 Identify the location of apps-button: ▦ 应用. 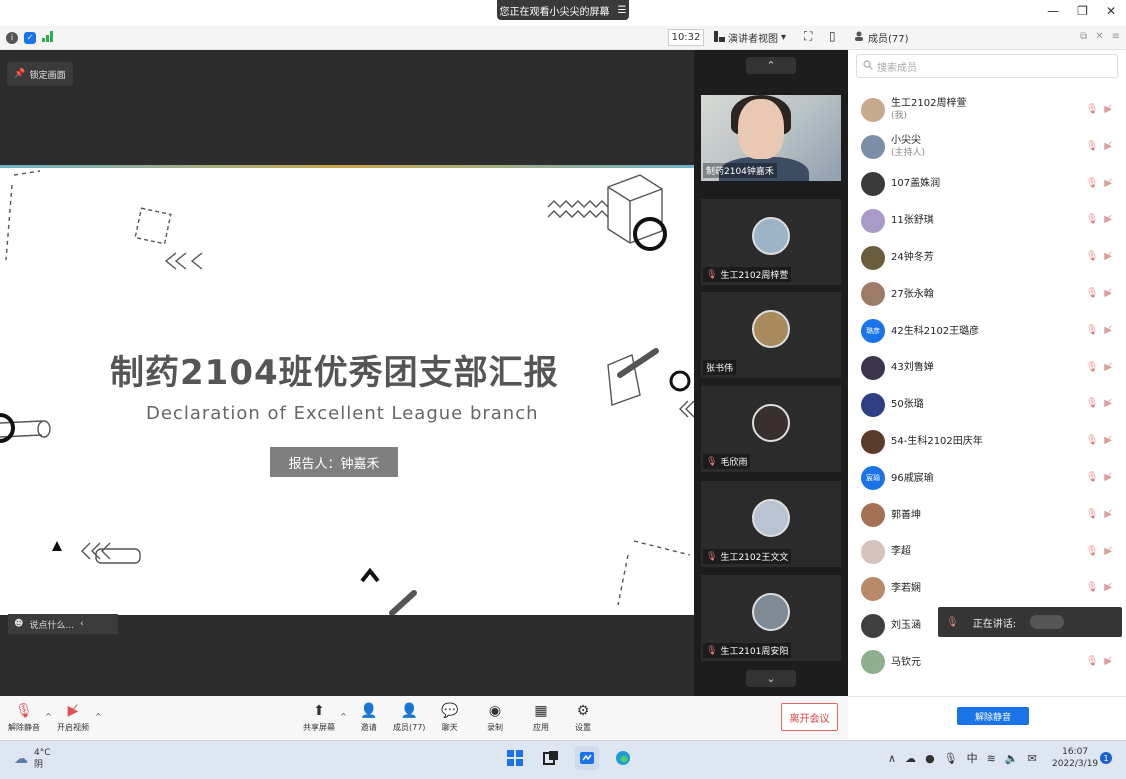
(541, 718).